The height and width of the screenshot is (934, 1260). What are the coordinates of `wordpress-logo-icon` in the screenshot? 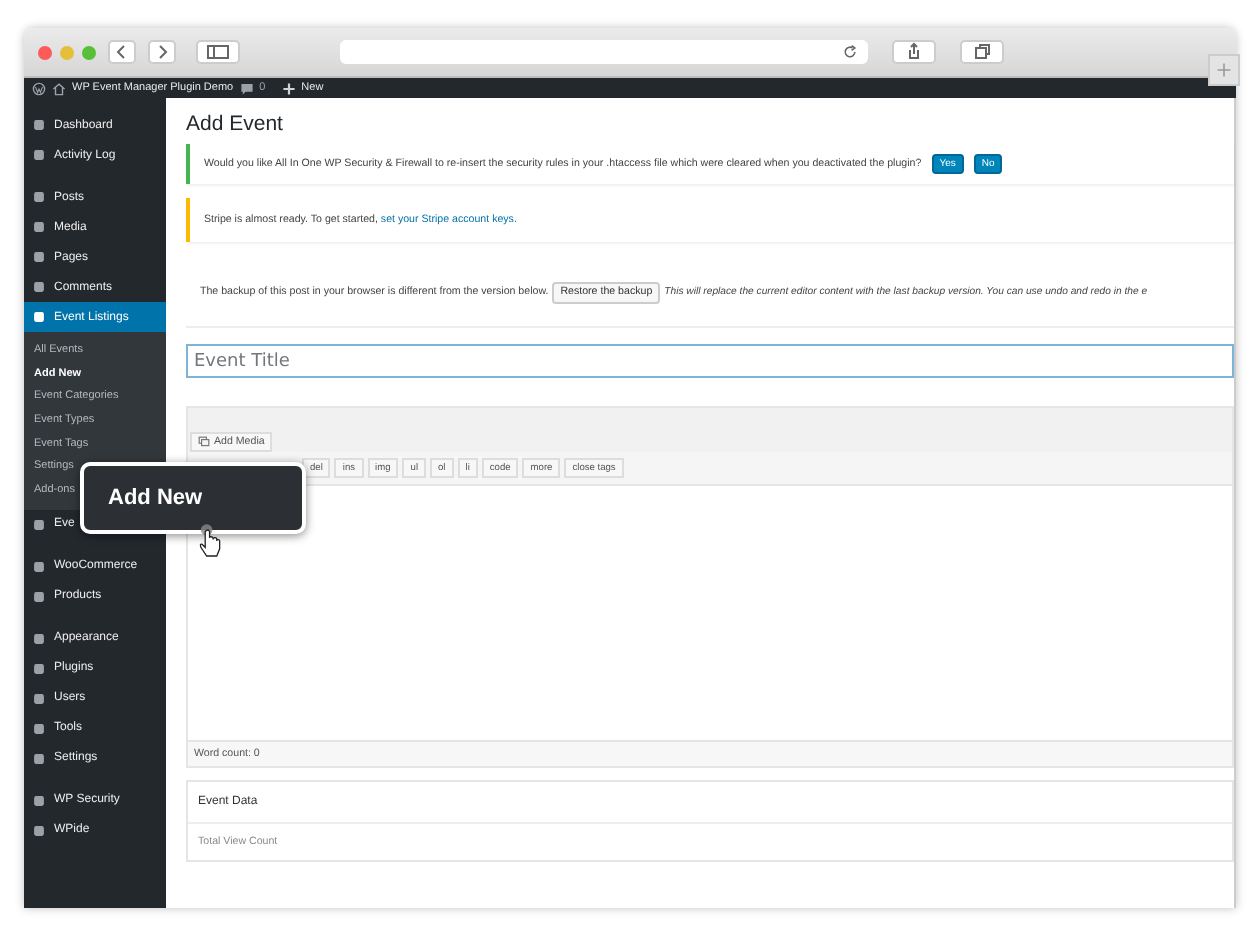 It's located at (39, 88).